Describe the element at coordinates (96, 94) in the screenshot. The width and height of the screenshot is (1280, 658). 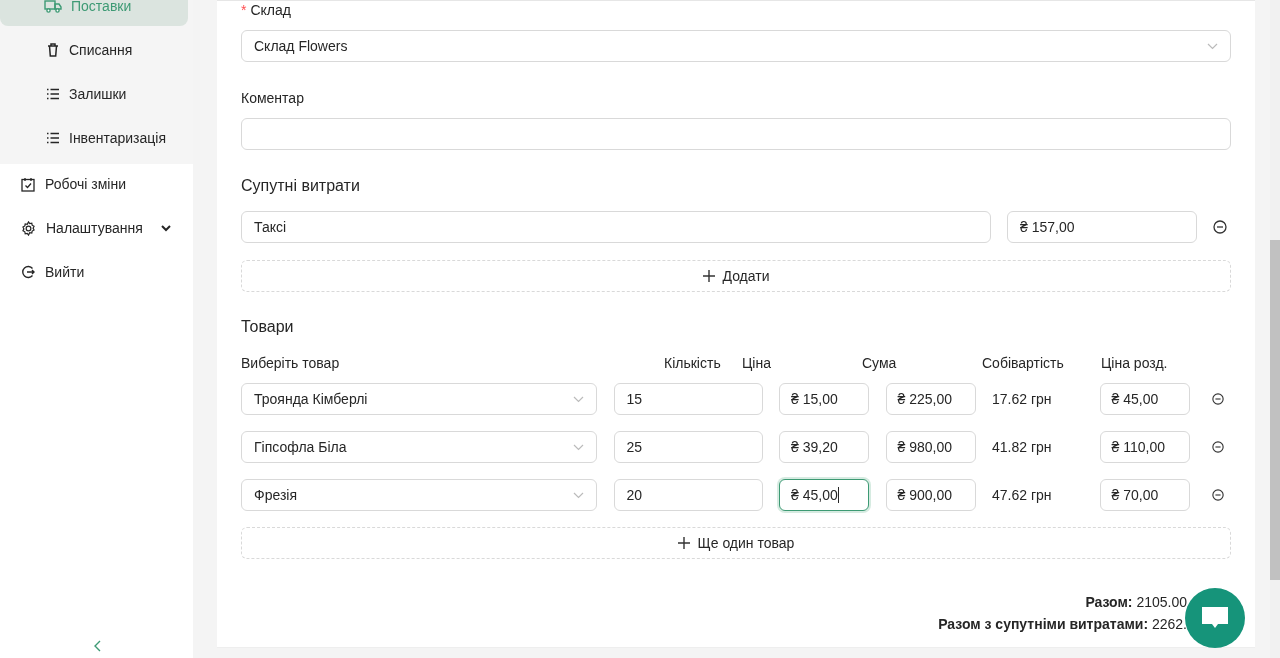
I see `menu-item: Залишки` at that location.